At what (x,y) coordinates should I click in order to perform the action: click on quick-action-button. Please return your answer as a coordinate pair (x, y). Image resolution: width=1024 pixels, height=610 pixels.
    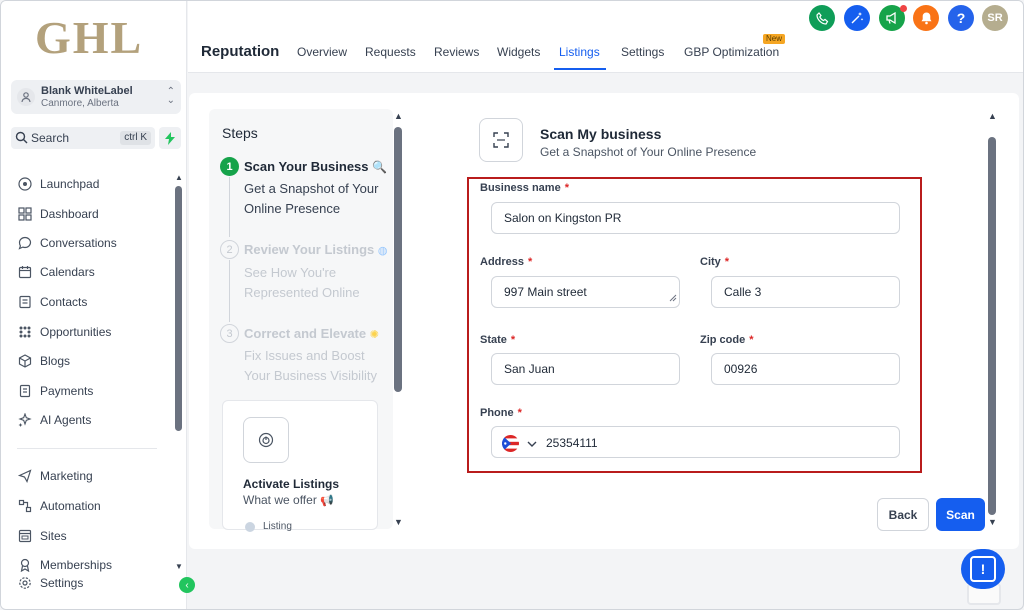
    Looking at the image, I should click on (170, 138).